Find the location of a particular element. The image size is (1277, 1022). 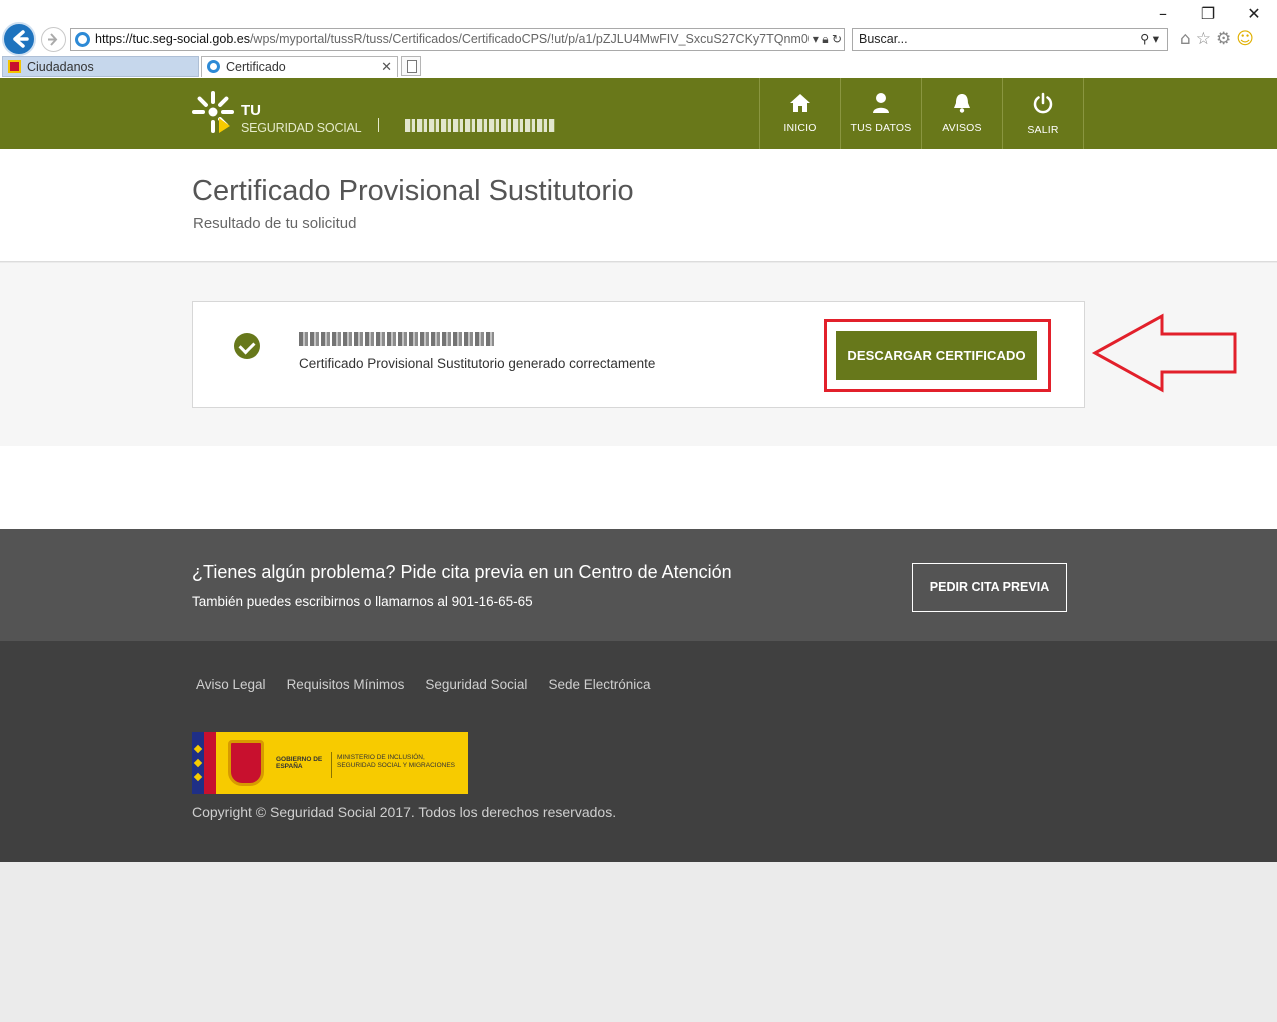

seguridad-social-logo-icon is located at coordinates (213, 112).